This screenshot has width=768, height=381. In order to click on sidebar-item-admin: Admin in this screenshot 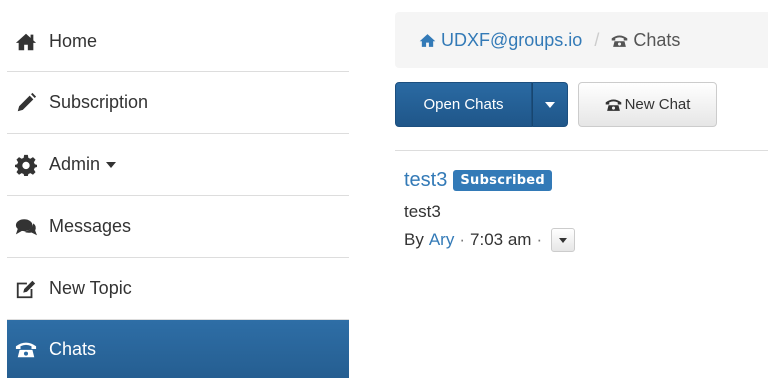, I will do `click(178, 165)`.